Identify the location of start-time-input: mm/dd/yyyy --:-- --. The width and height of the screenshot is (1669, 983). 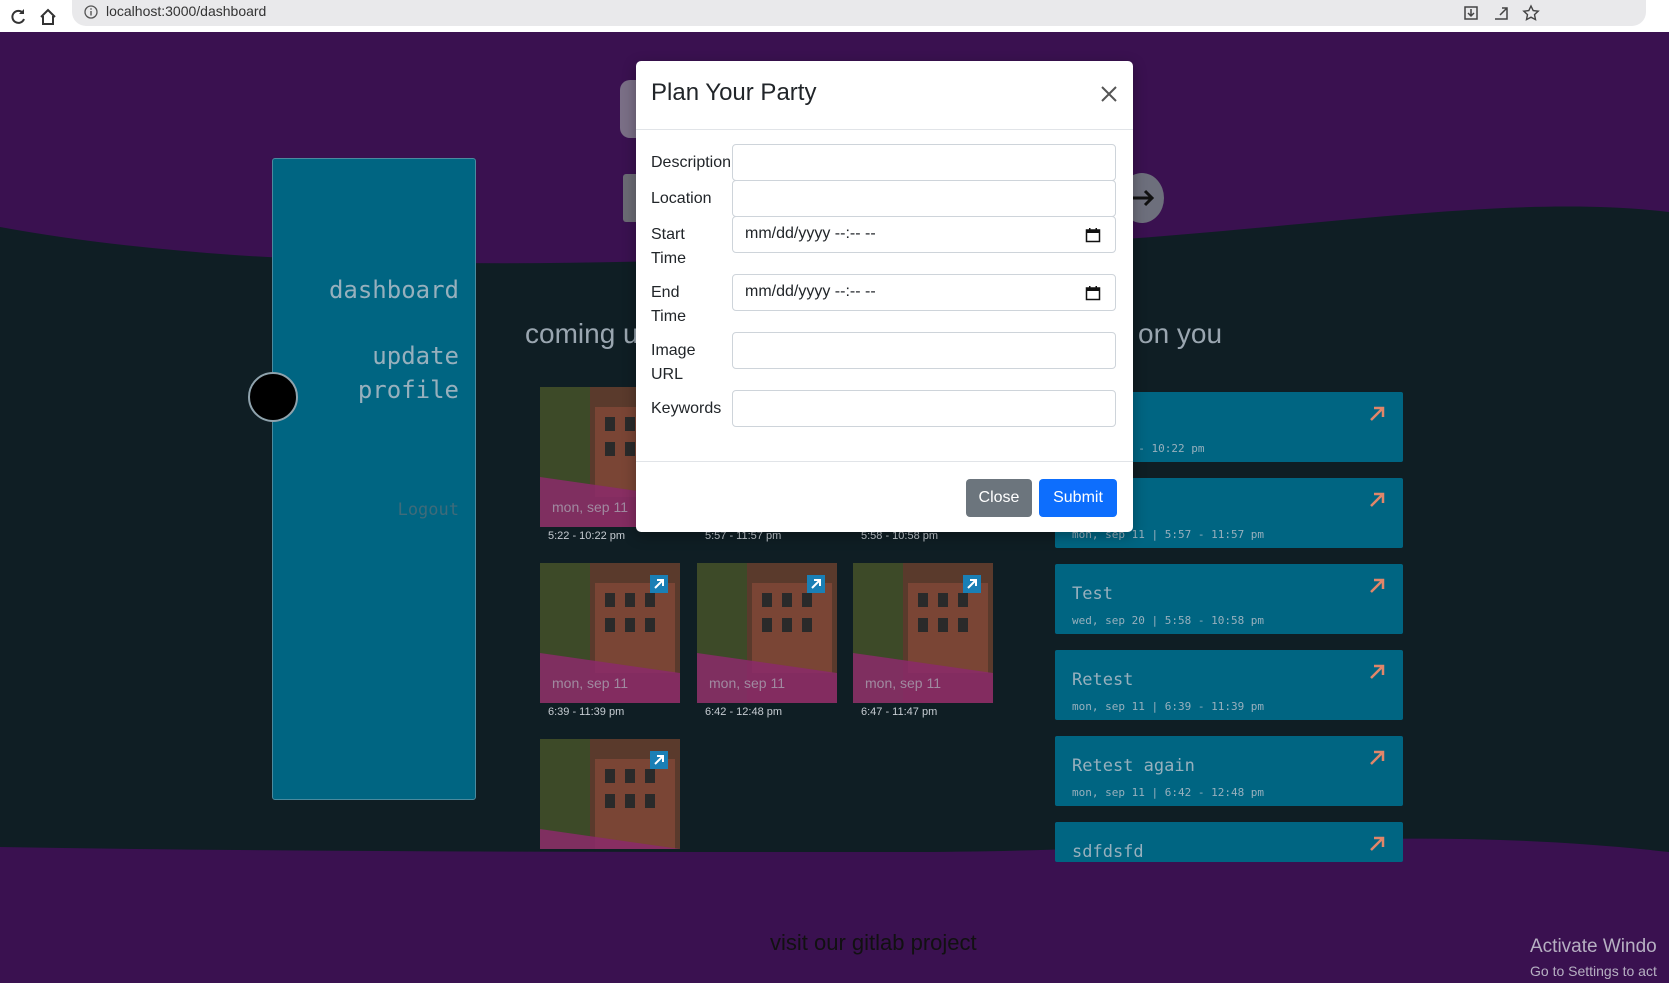
(924, 234).